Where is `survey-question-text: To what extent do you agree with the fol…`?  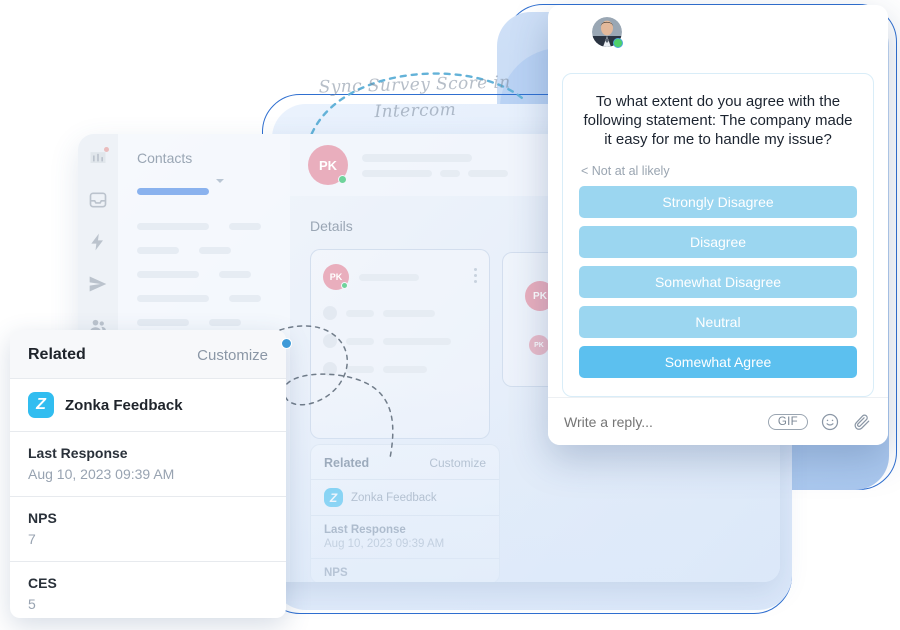
survey-question-text: To what extent do you agree with the fol… is located at coordinates (718, 120).